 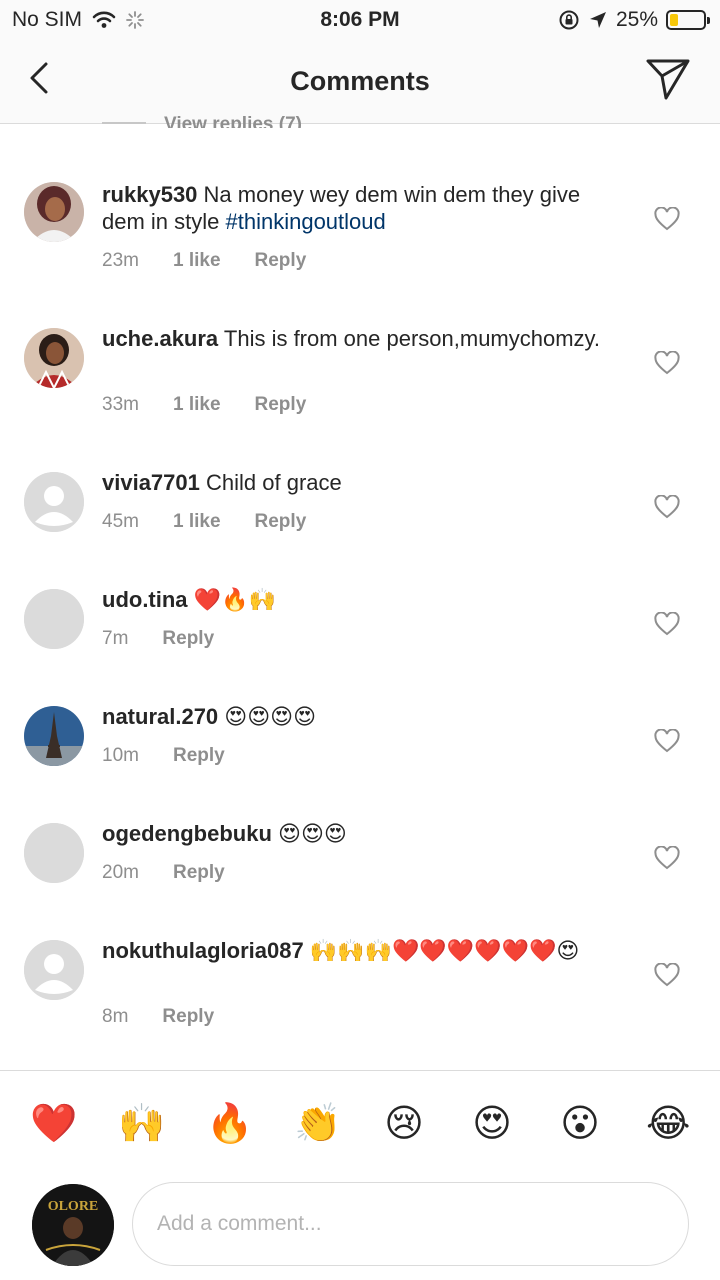 I want to click on comment-username: uche.akura, so click(x=160, y=338).